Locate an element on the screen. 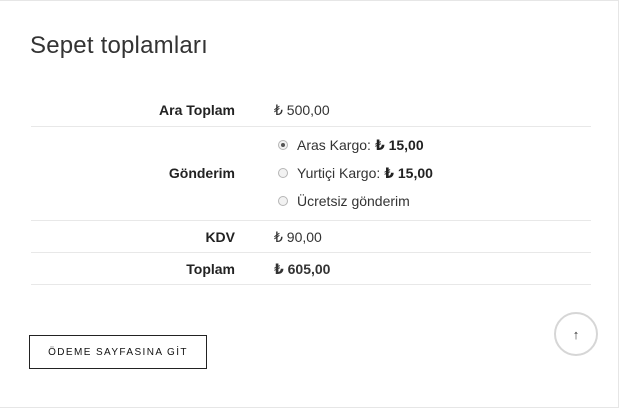 Image resolution: width=620 pixels, height=408 pixels. tax-value: ₺ 90,00 is located at coordinates (298, 237).